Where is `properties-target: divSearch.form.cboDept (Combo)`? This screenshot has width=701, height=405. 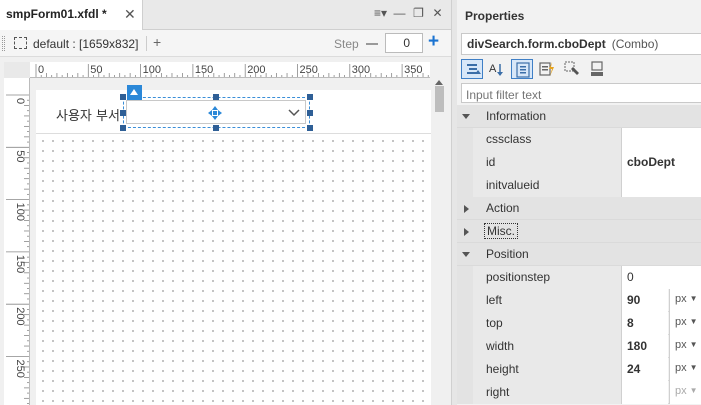
properties-target: divSearch.form.cboDept (Combo) is located at coordinates (581, 44).